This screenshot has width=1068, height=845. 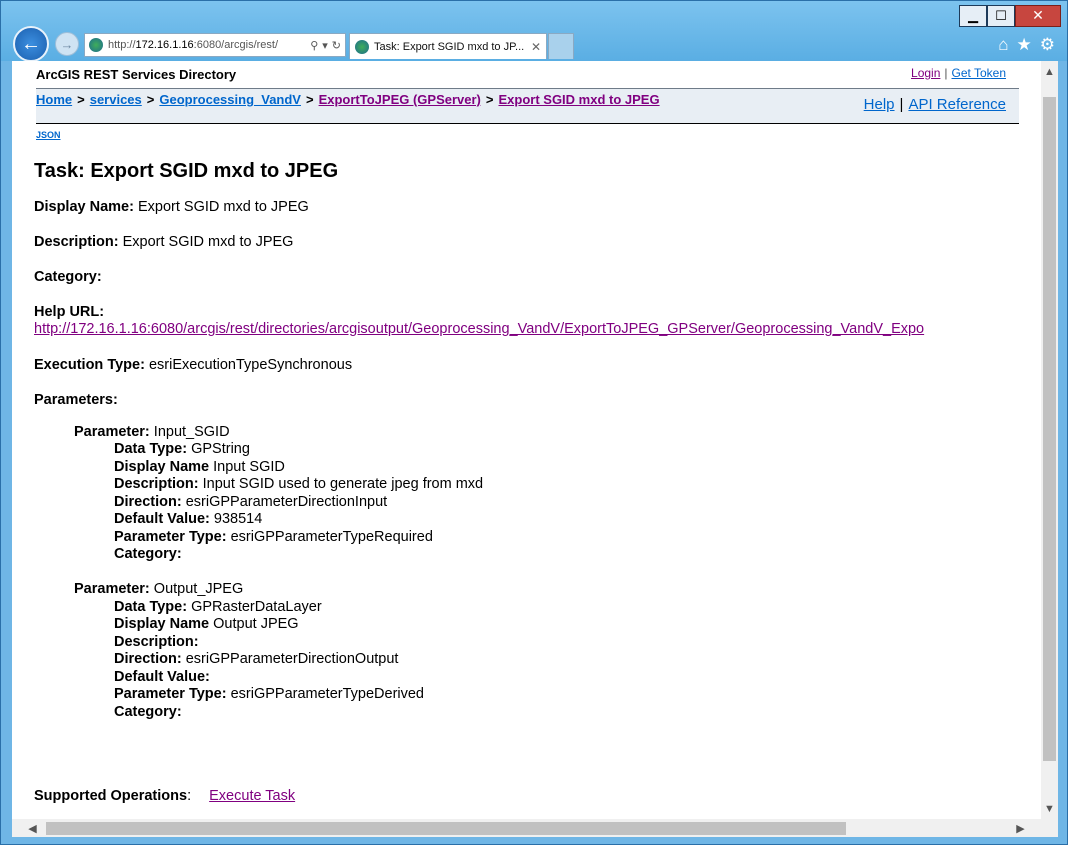 I want to click on back-button: ←, so click(x=31, y=44).